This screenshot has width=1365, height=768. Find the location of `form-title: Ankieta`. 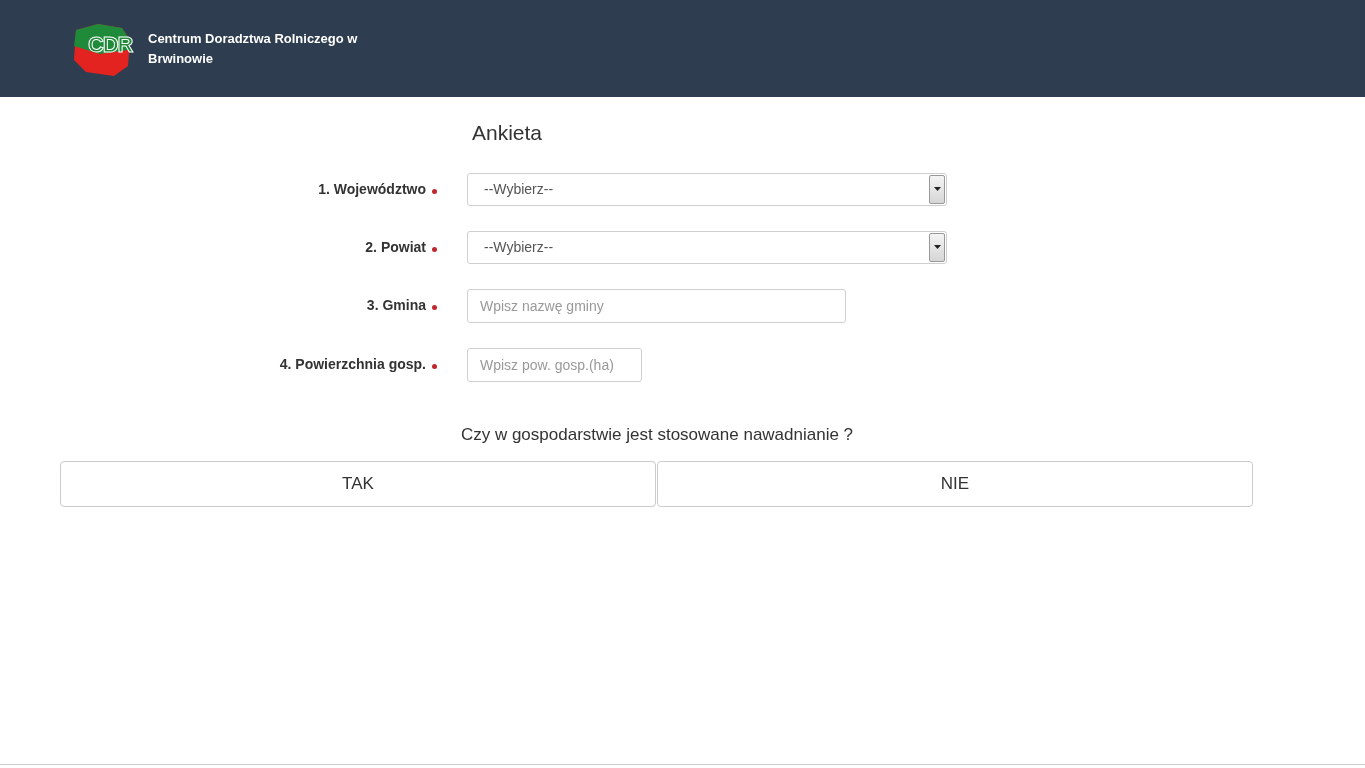

form-title: Ankieta is located at coordinates (508, 133).